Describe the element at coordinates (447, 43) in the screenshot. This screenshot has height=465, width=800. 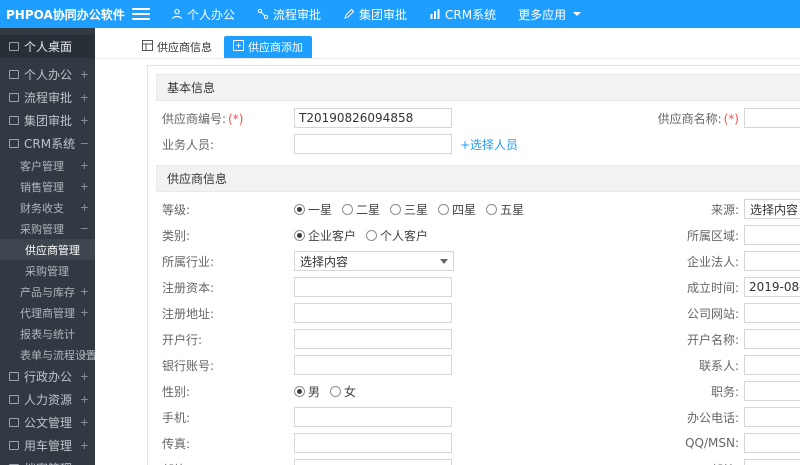
I see `tab-bar: 供应商信息 供应商添加` at that location.